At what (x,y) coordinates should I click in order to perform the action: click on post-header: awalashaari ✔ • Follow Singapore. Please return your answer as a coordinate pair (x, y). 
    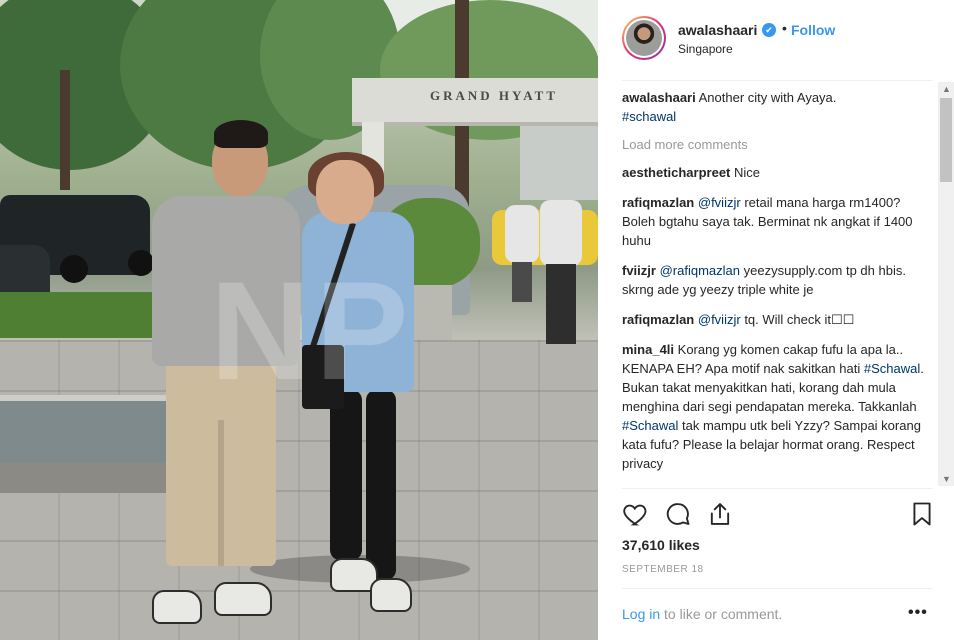
    Looking at the image, I should click on (776, 40).